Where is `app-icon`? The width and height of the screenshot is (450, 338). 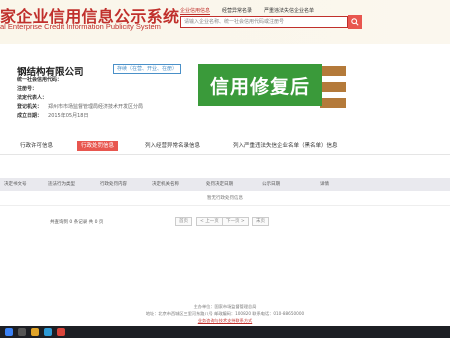 app-icon is located at coordinates (61, 332).